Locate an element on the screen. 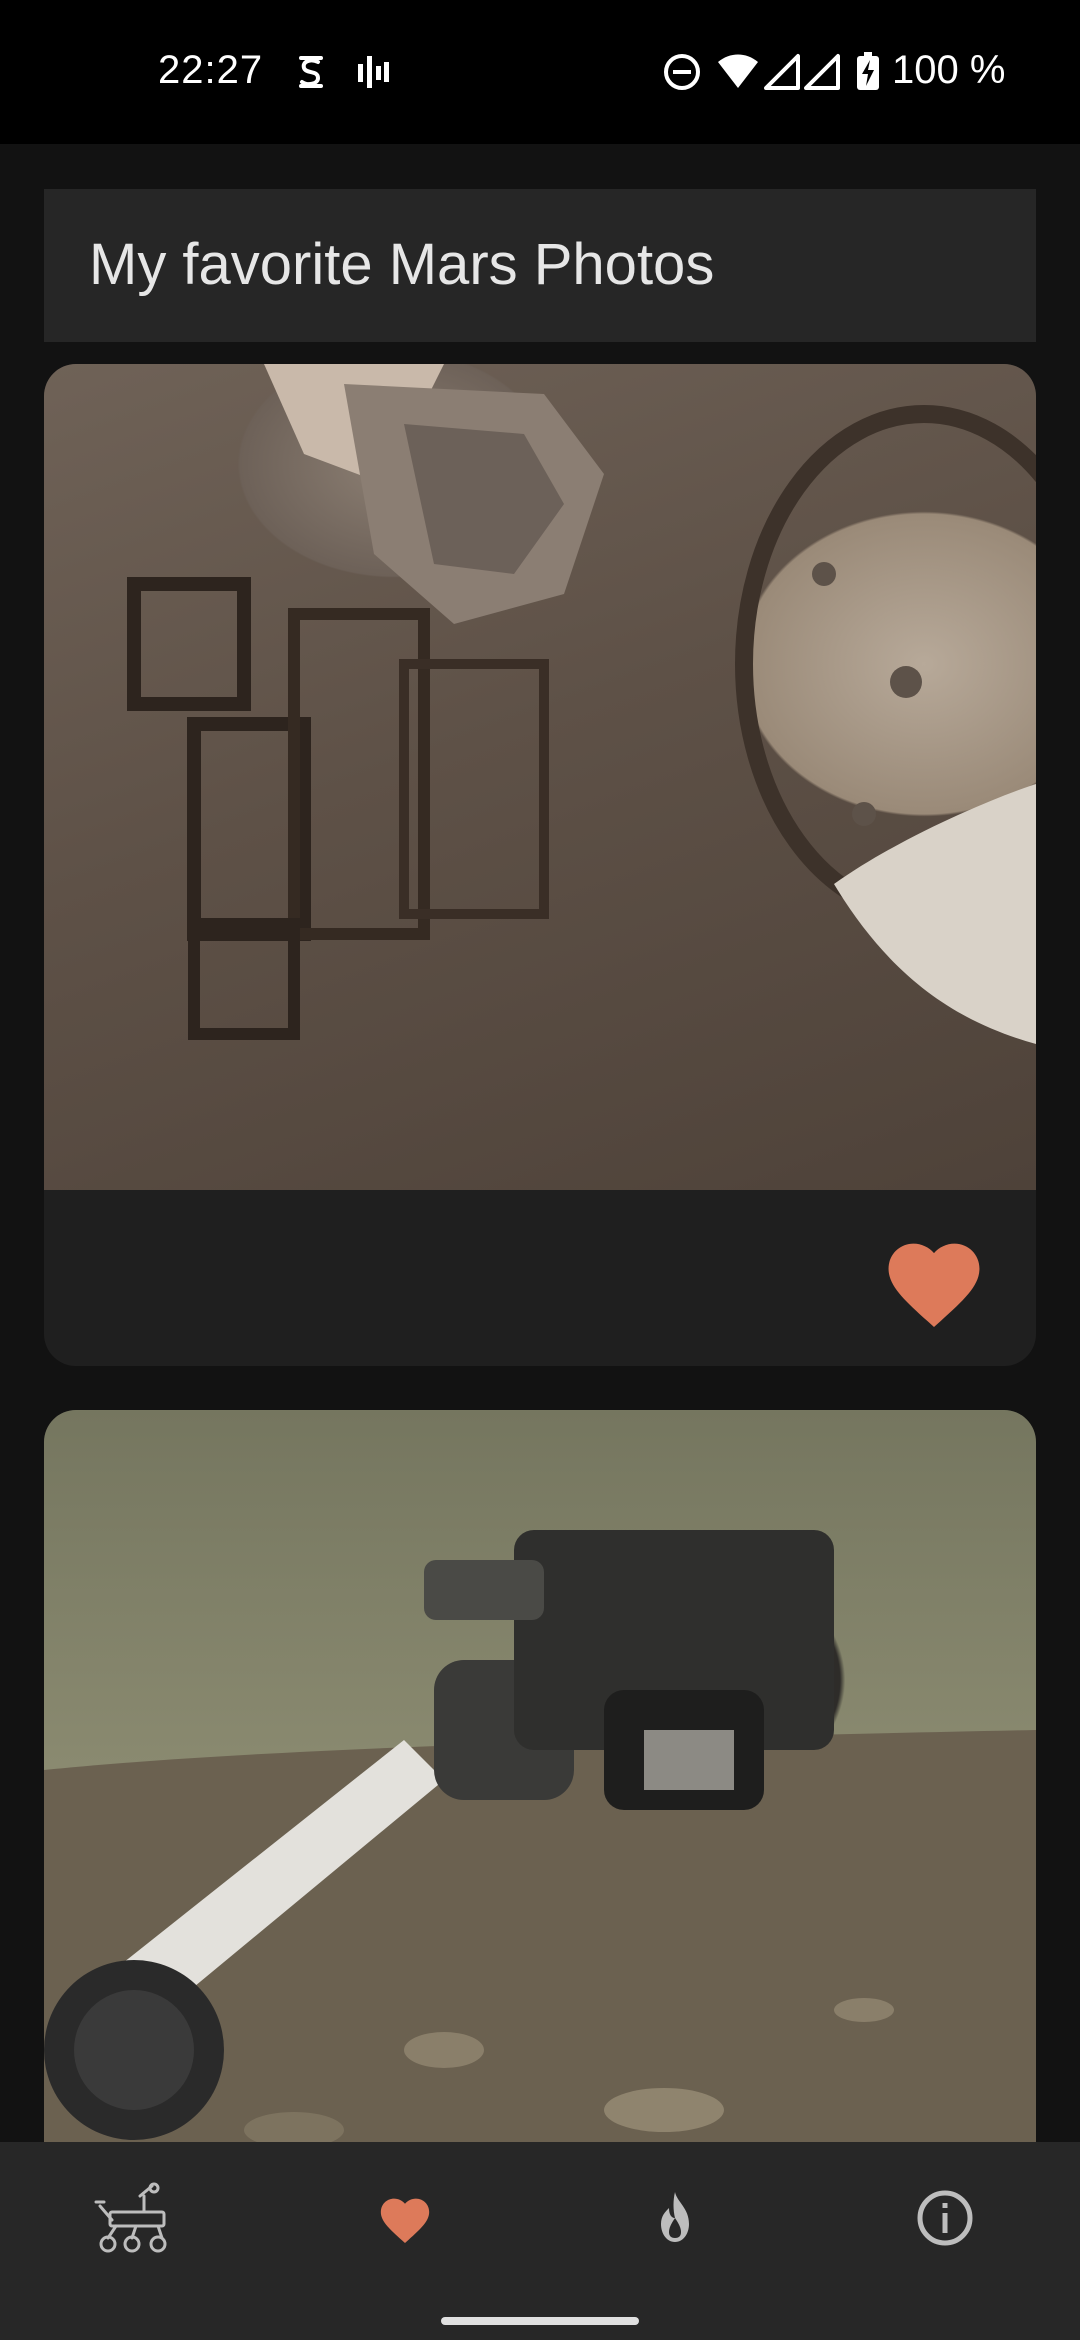 The image size is (1080, 2340). favorite-button is located at coordinates (934, 1282).